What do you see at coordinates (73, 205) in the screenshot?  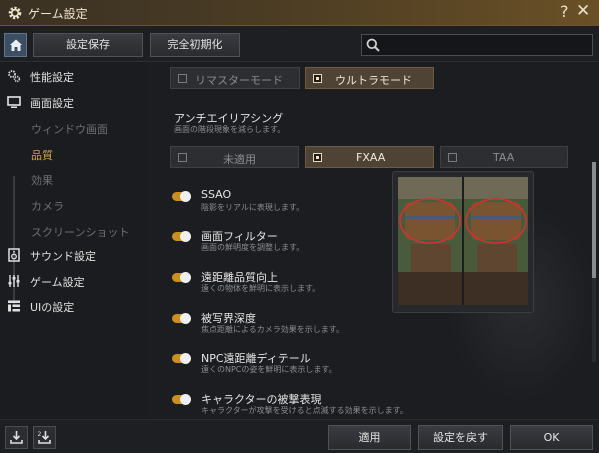 I see `sidebar-subitem-camera: カメラ` at bounding box center [73, 205].